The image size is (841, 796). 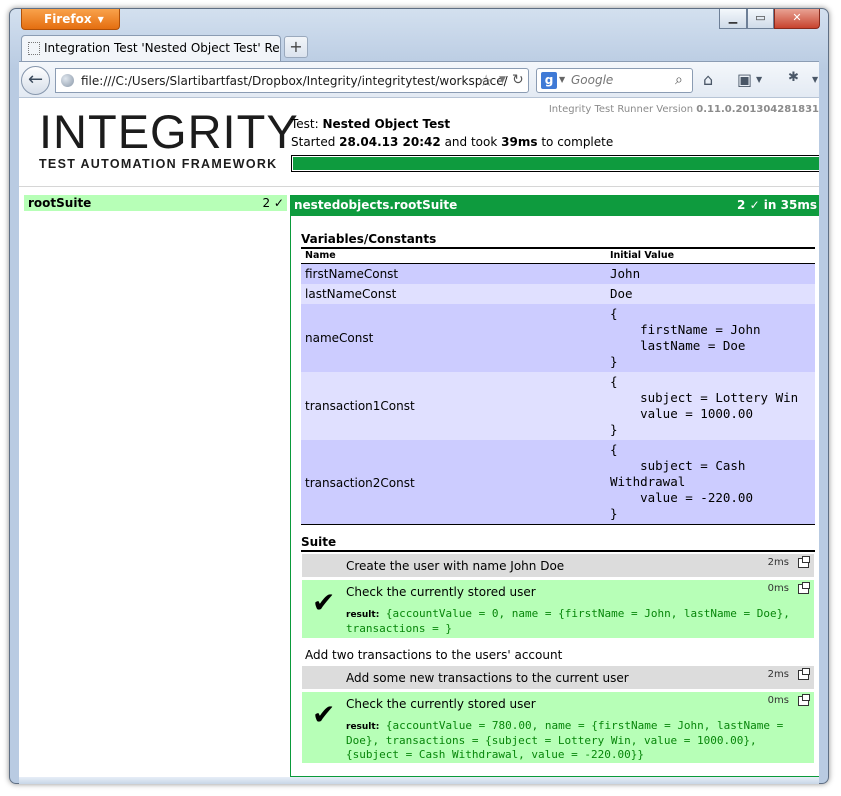 I want to click on maximize-button: ▭, so click(x=760, y=19).